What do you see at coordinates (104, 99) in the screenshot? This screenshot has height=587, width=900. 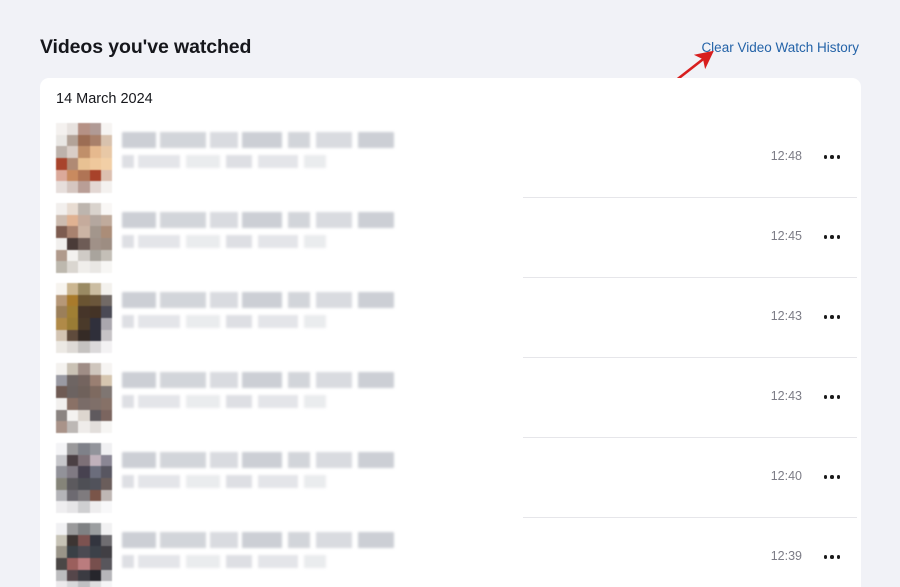 I see `date-group-heading: 14 March 2024` at bounding box center [104, 99].